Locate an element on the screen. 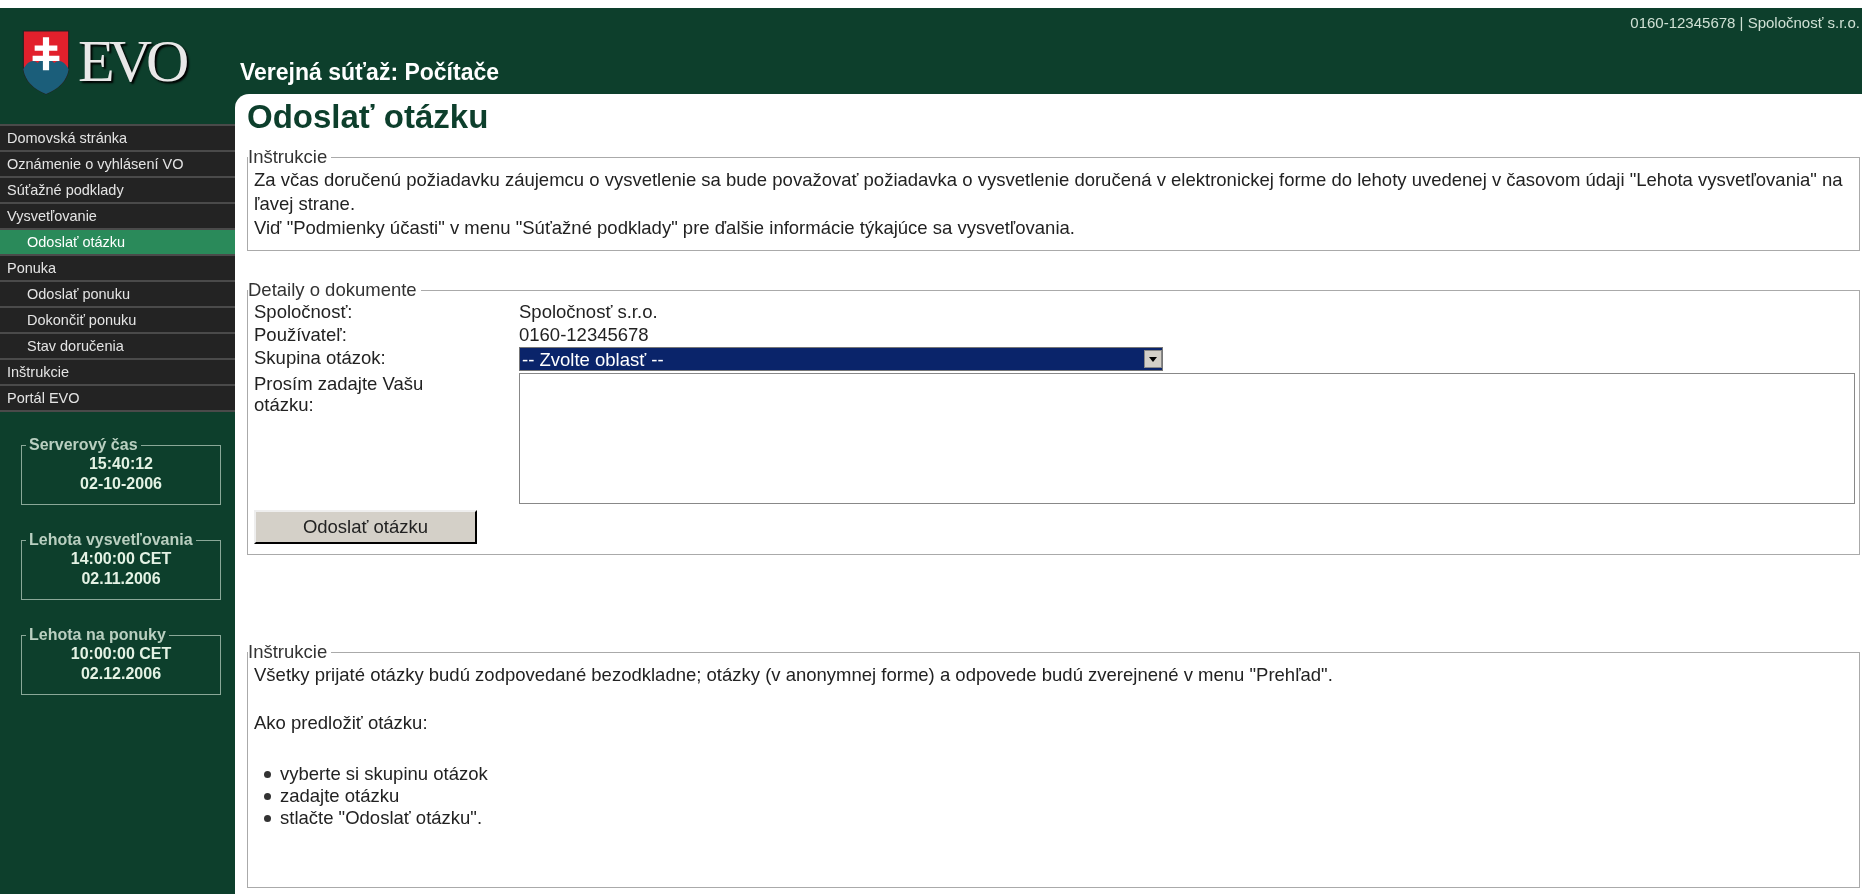  nav-item: Portál EVO is located at coordinates (117, 397).